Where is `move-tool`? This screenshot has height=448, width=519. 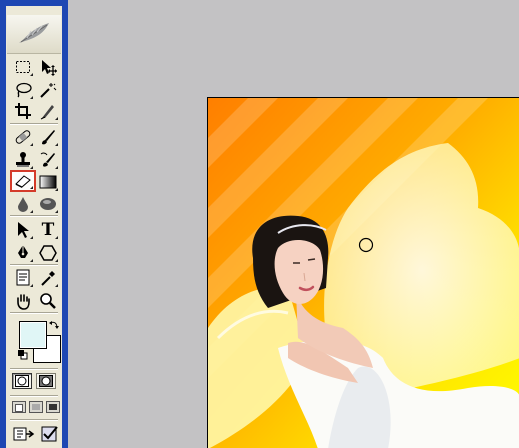 move-tool is located at coordinates (48, 67).